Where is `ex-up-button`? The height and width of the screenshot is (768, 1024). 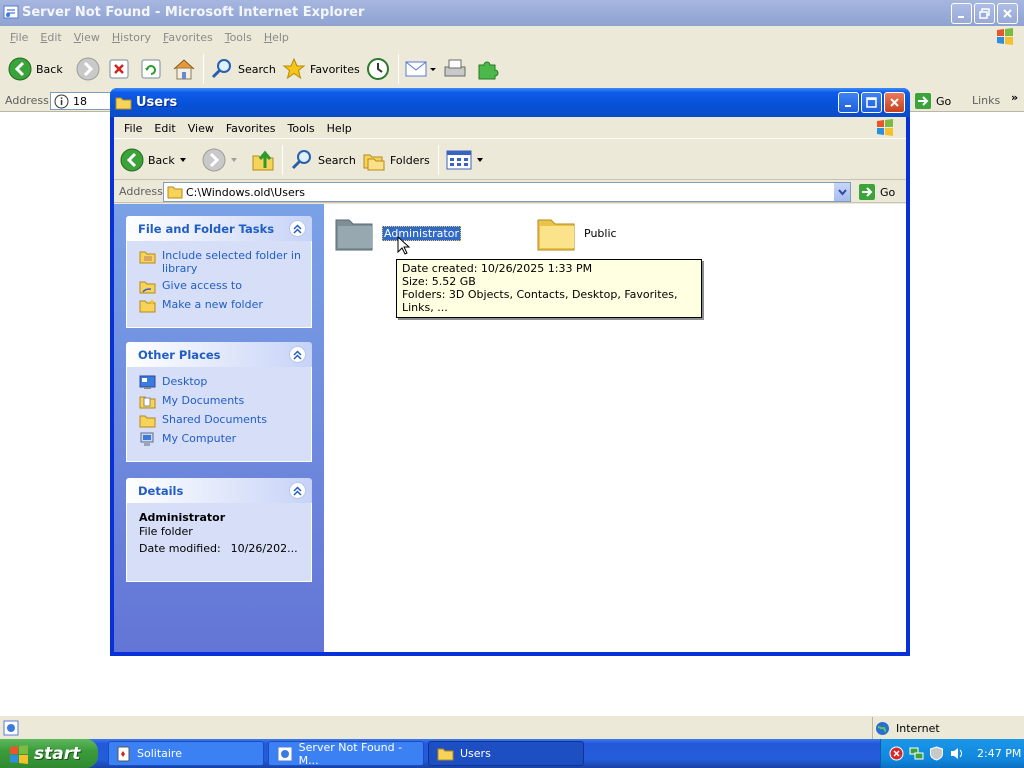 ex-up-button is located at coordinates (263, 160).